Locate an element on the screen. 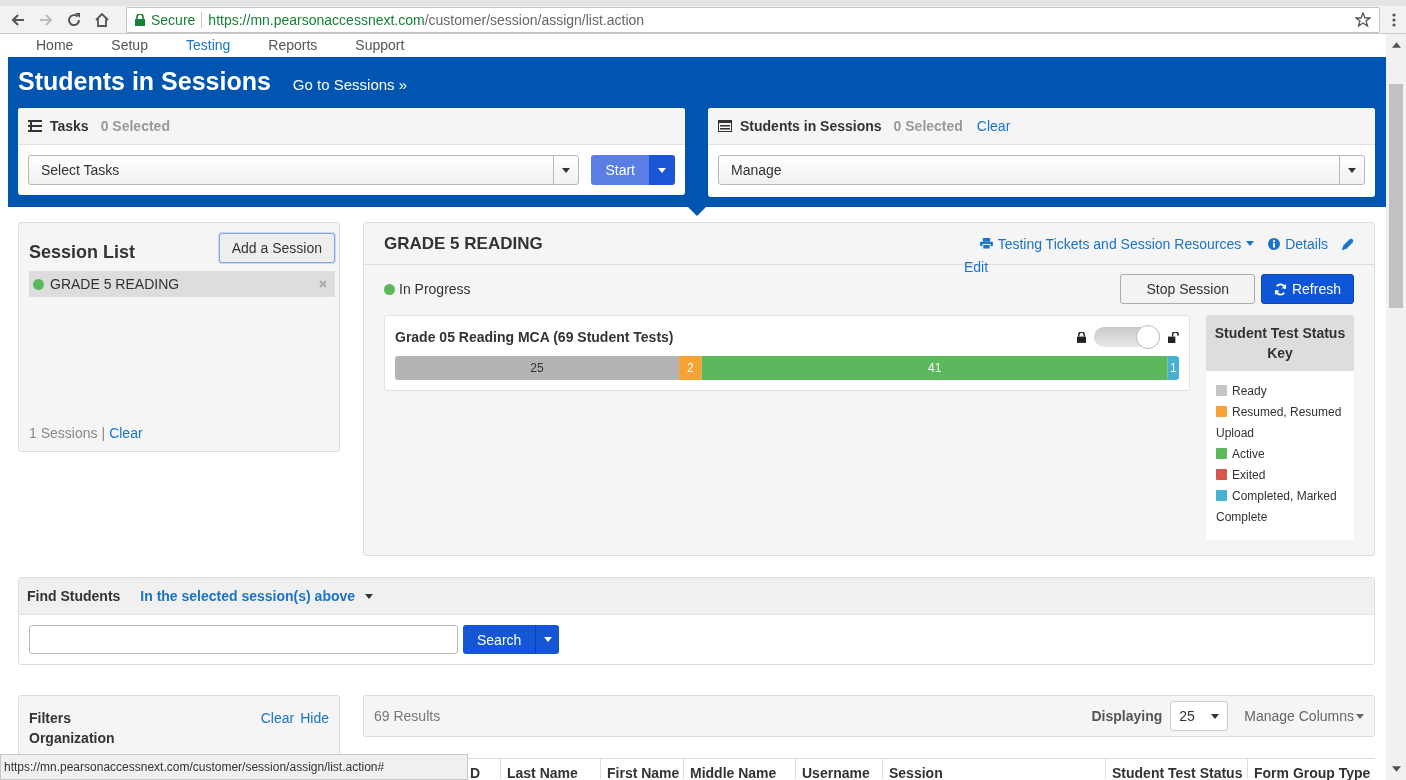  url-text: https://mn.pearsonaccessnext.com/customer/session/assign/list.action is located at coordinates (426, 19).